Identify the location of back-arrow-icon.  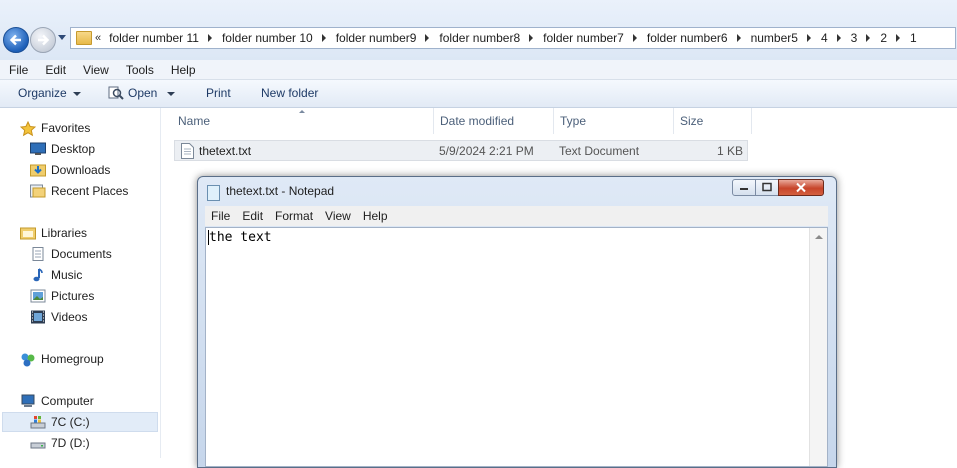
(15, 40).